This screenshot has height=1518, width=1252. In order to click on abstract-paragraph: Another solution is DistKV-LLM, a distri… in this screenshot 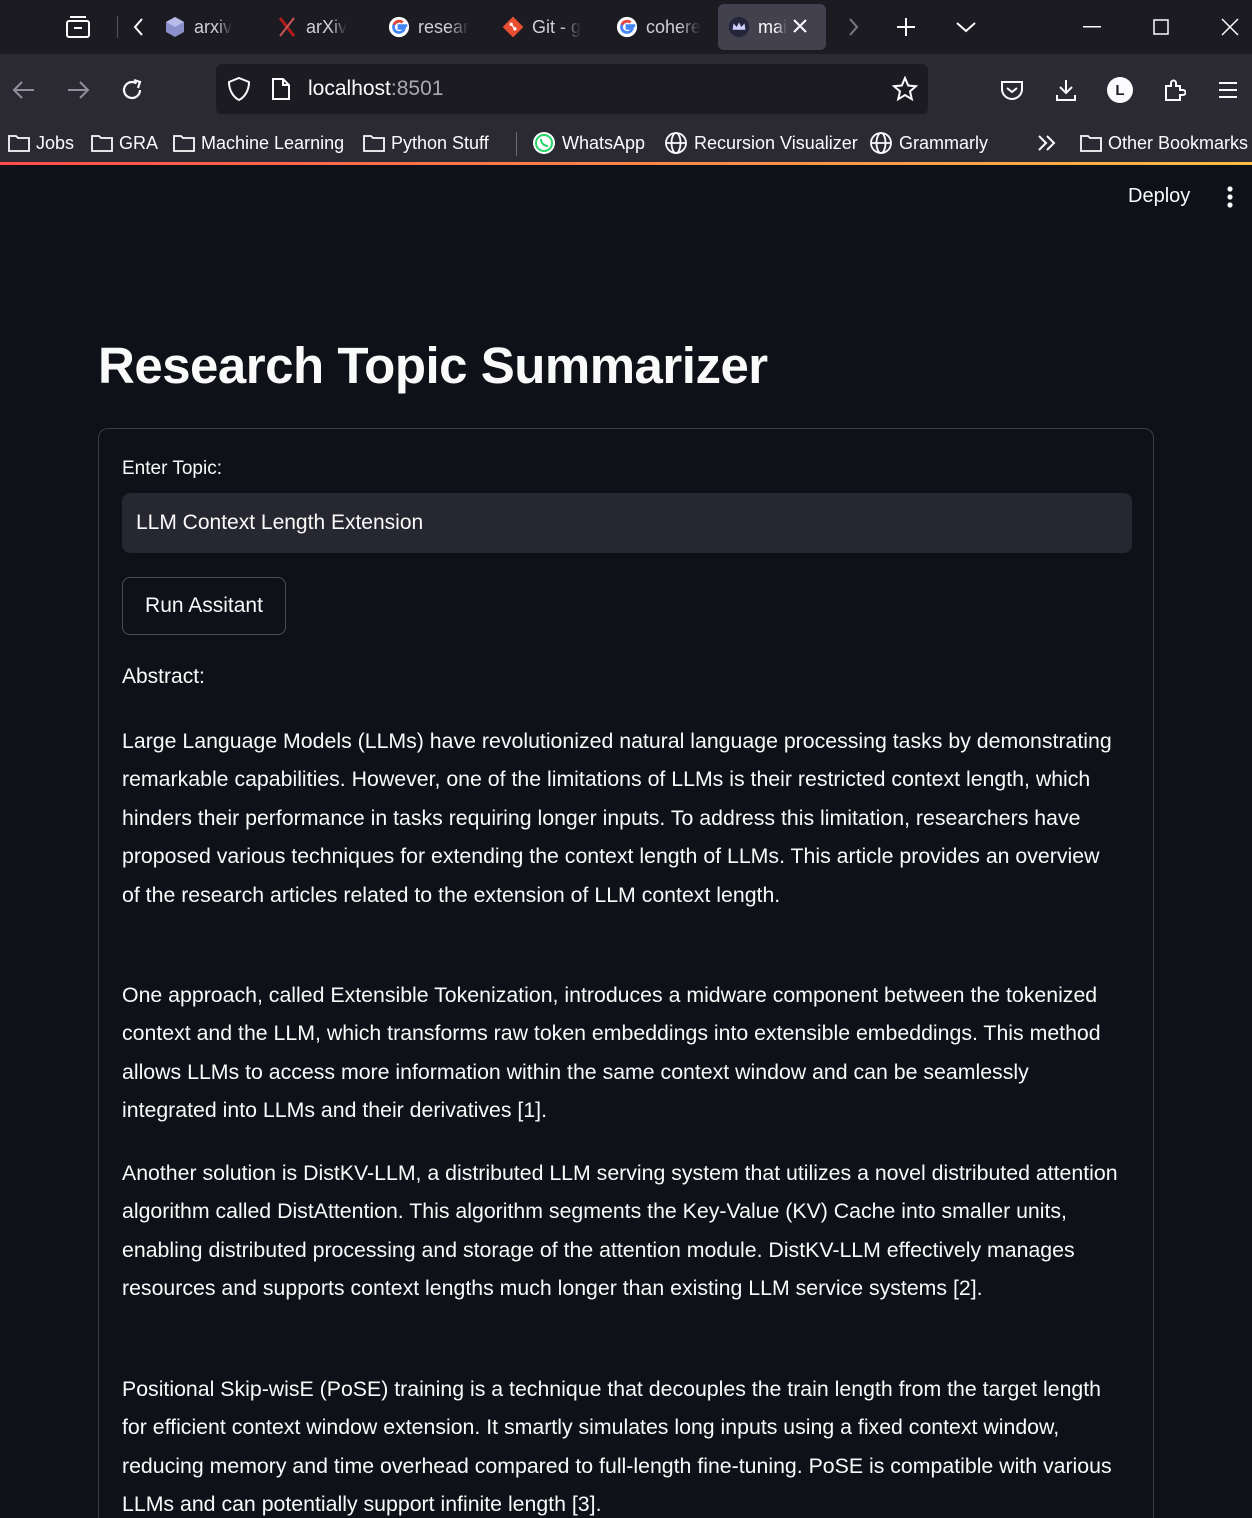, I will do `click(620, 1231)`.